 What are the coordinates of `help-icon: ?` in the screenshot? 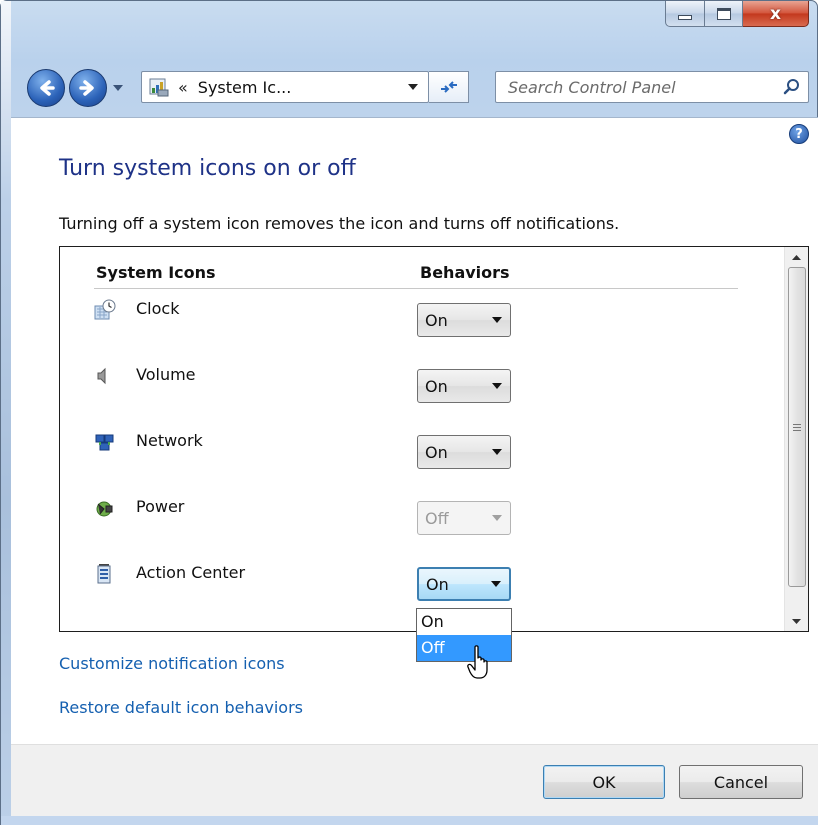 It's located at (799, 134).